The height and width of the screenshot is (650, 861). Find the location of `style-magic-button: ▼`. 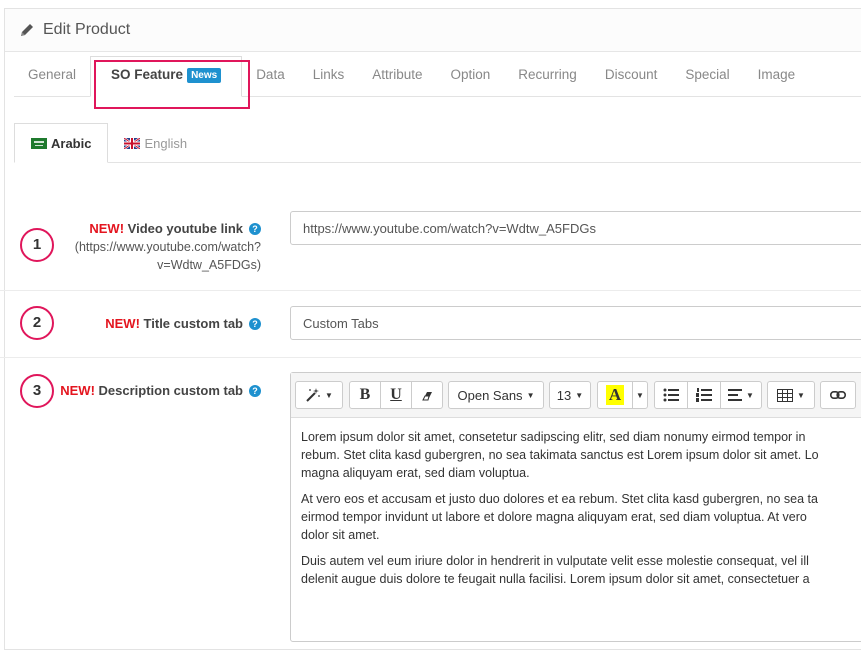

style-magic-button: ▼ is located at coordinates (319, 395).